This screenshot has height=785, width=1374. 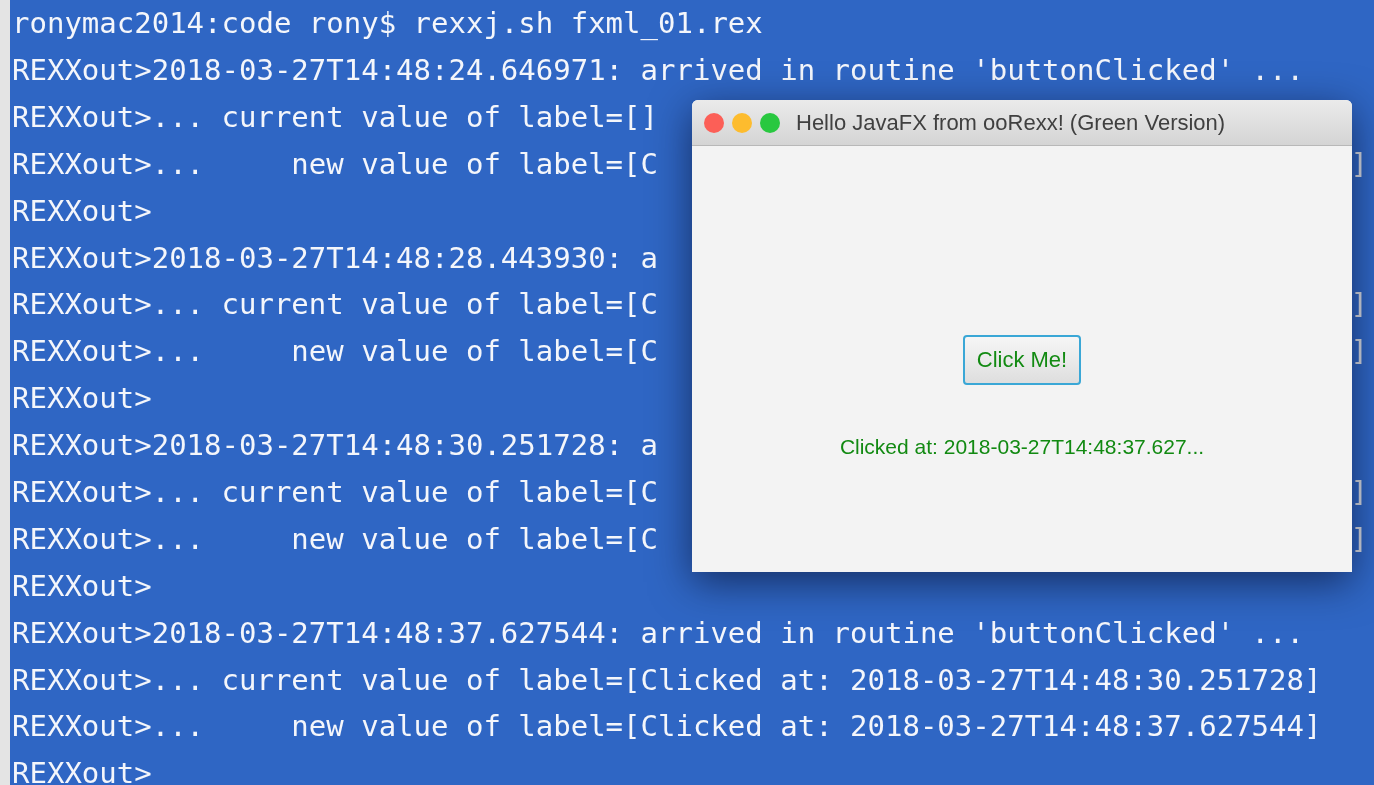 I want to click on terminal-line: REXXout>... new value of label=[Clicked at: 2018-03-27T14:48:37.627544], so click(x=667, y=727).